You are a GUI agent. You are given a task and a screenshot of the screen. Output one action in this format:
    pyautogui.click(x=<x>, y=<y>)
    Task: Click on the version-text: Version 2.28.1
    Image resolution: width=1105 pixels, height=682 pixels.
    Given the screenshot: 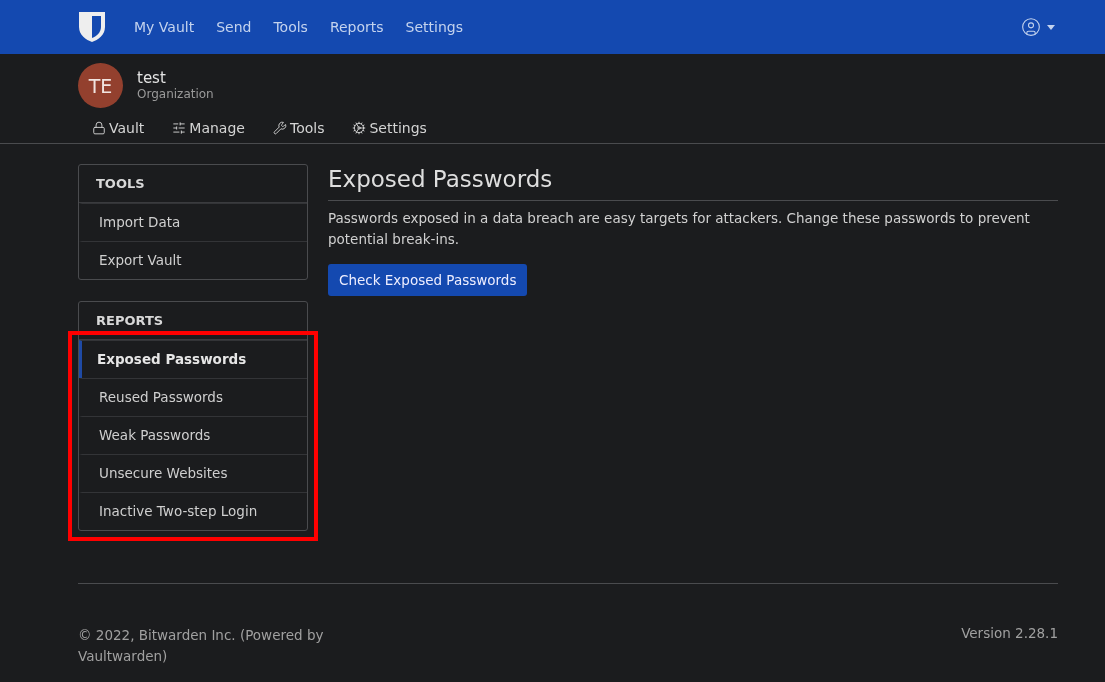 What is the action you would take?
    pyautogui.click(x=1009, y=634)
    